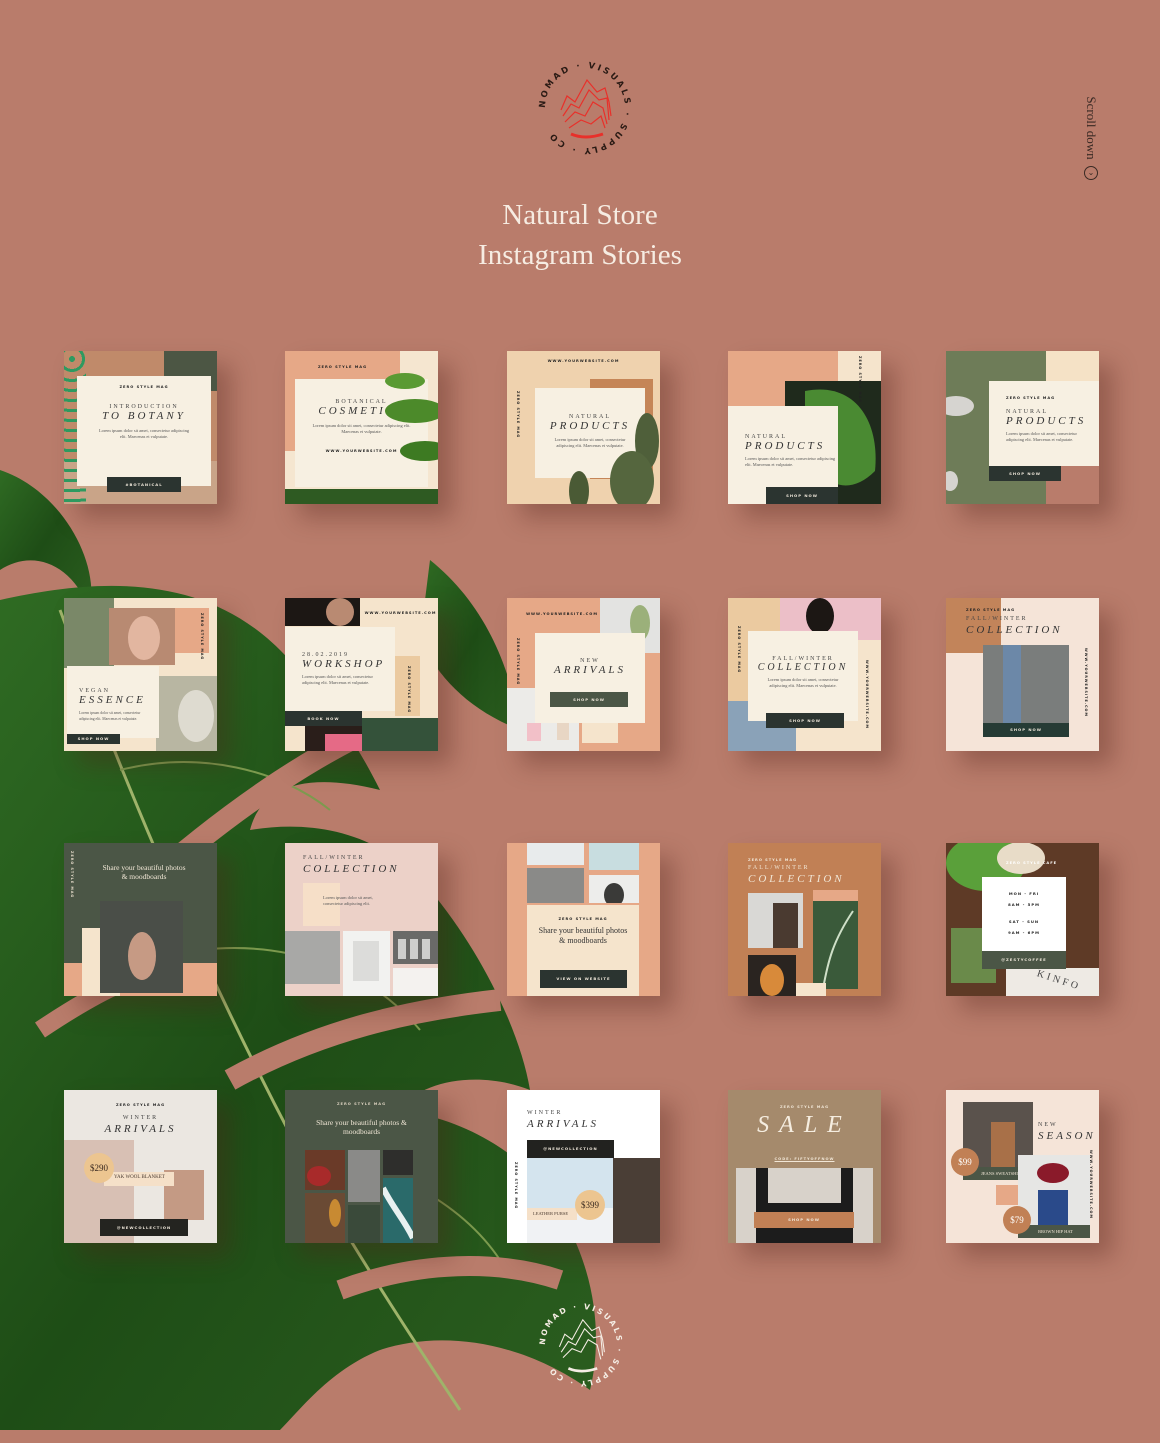 The height and width of the screenshot is (1443, 1160). What do you see at coordinates (144, 484) in the screenshot?
I see `botanical-tag-button: #BOTANICAL` at bounding box center [144, 484].